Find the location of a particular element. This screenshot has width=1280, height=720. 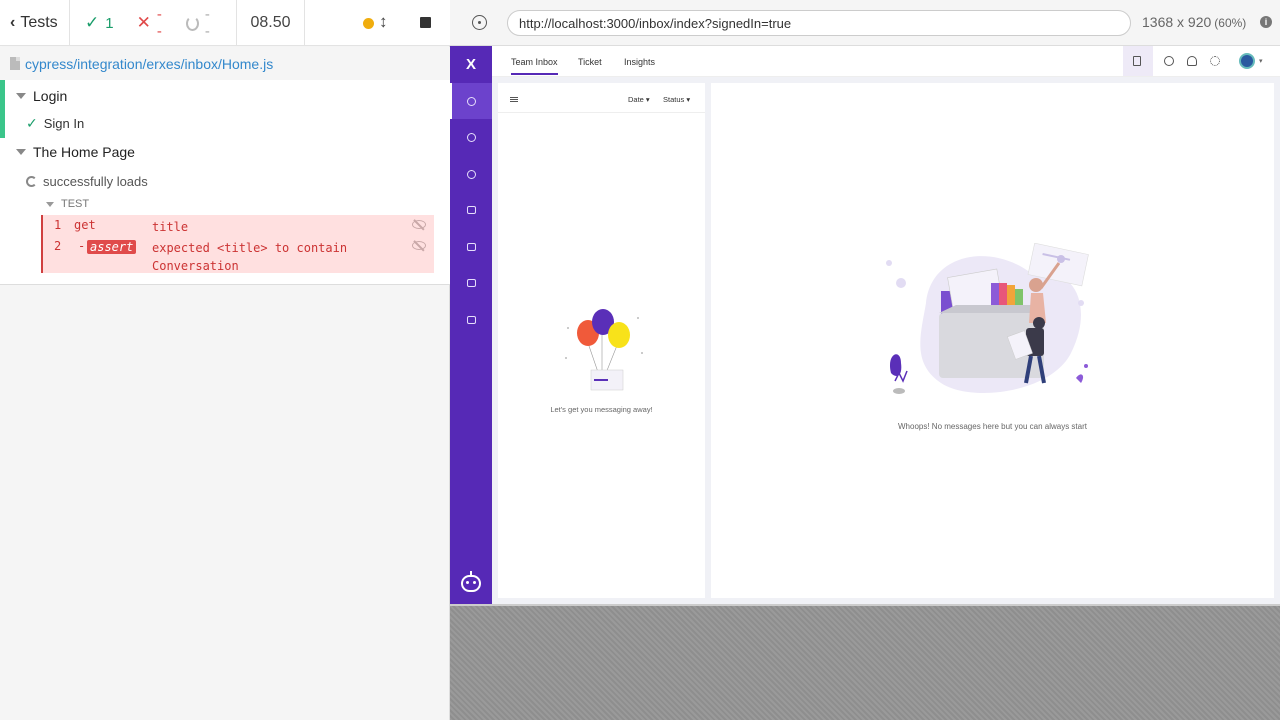

stop-button is located at coordinates (425, 22).